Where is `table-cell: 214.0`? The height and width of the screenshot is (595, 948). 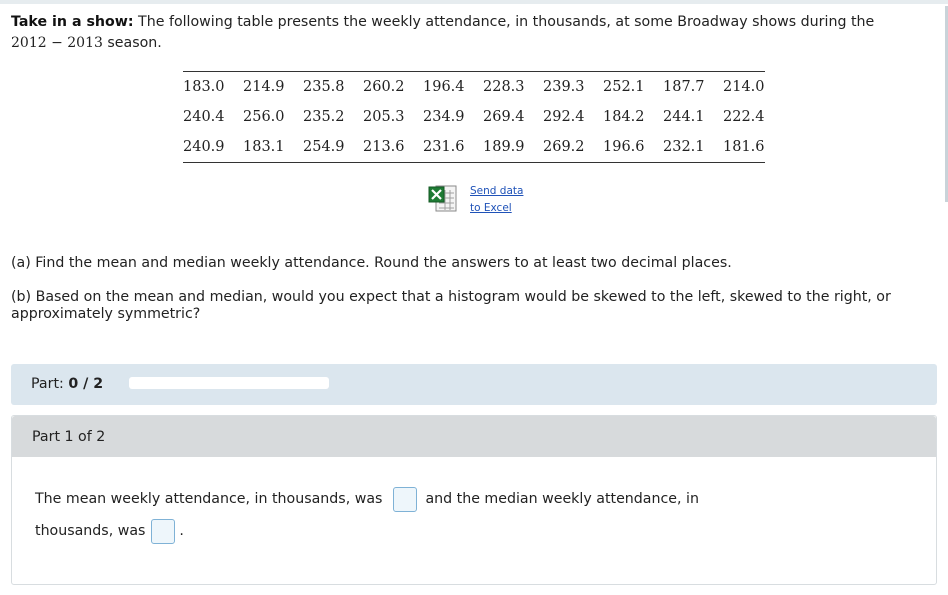 table-cell: 214.0 is located at coordinates (744, 87).